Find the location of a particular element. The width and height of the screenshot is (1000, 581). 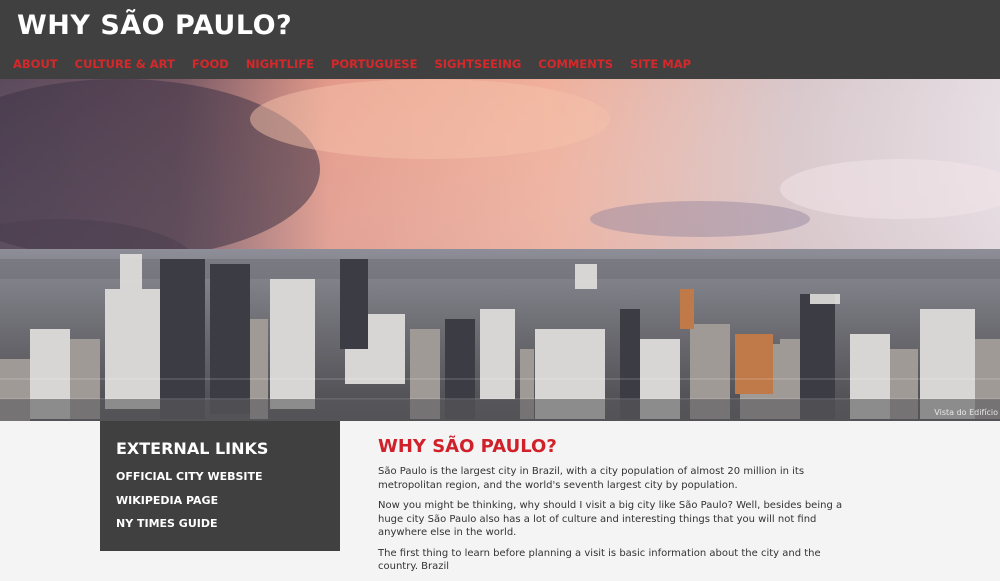

nav-about: ABOUT is located at coordinates (35, 64).